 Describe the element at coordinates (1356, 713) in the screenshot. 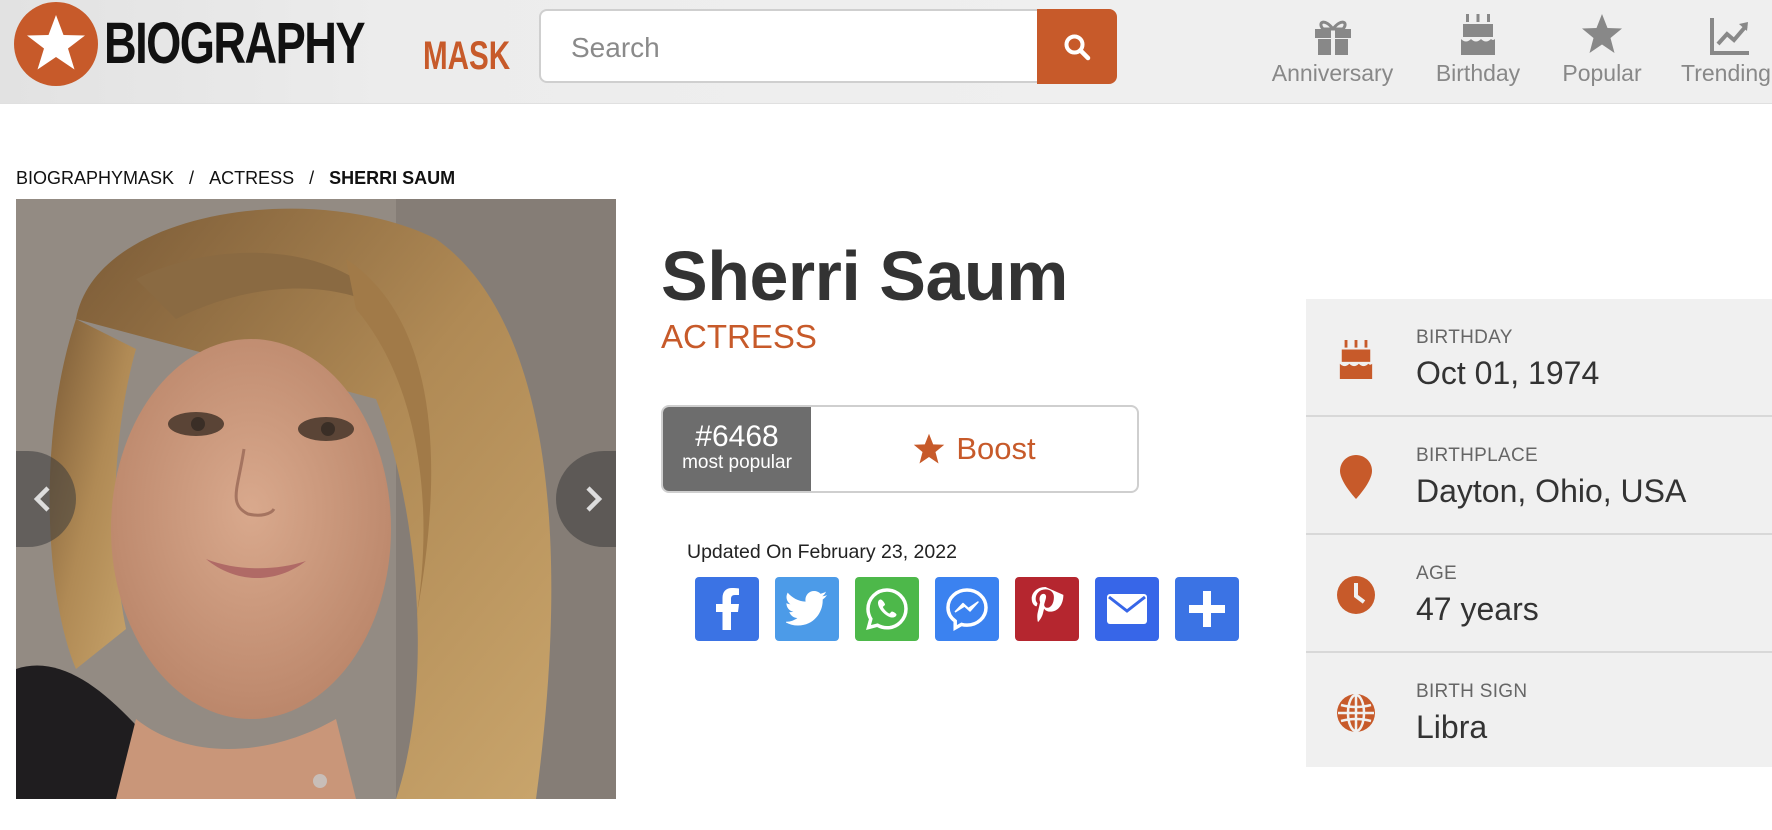

I see `globe-icon` at that location.